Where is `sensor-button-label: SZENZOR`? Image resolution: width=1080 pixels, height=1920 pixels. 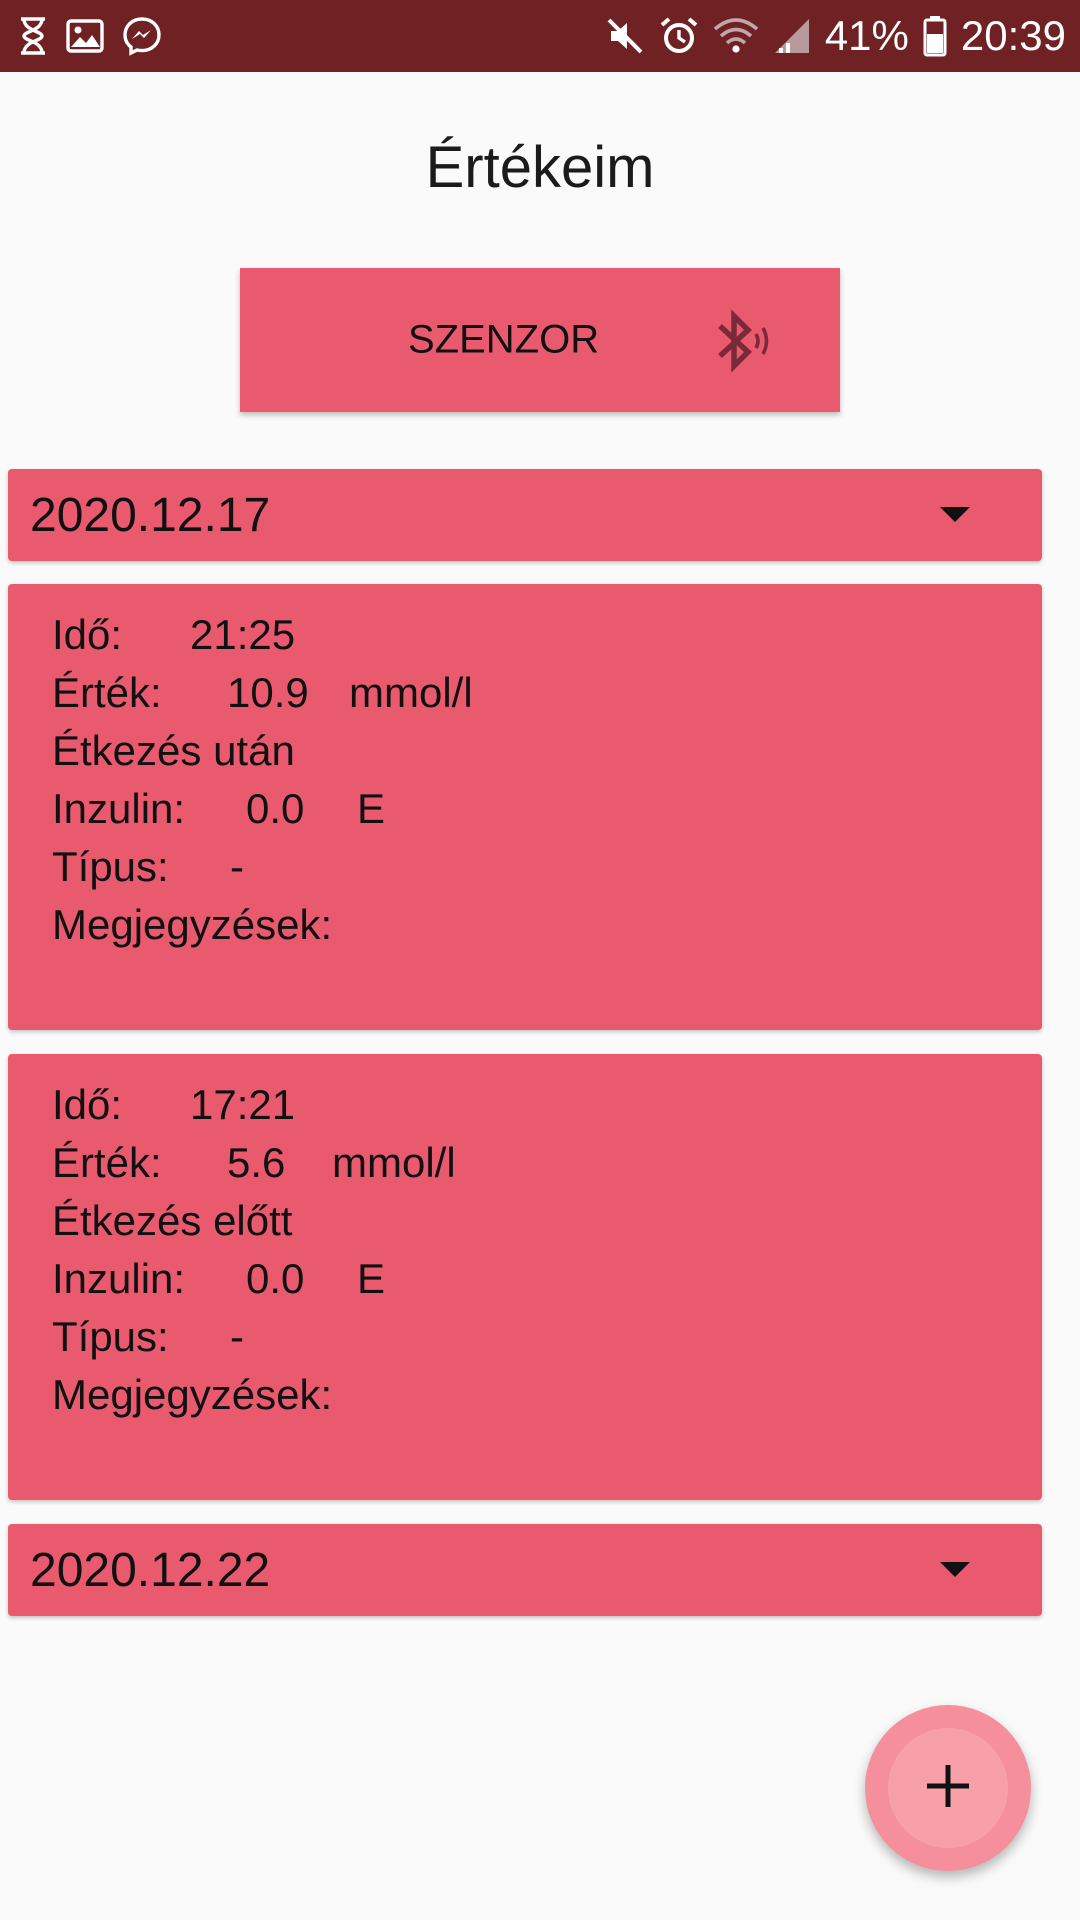 sensor-button-label: SZENZOR is located at coordinates (504, 339).